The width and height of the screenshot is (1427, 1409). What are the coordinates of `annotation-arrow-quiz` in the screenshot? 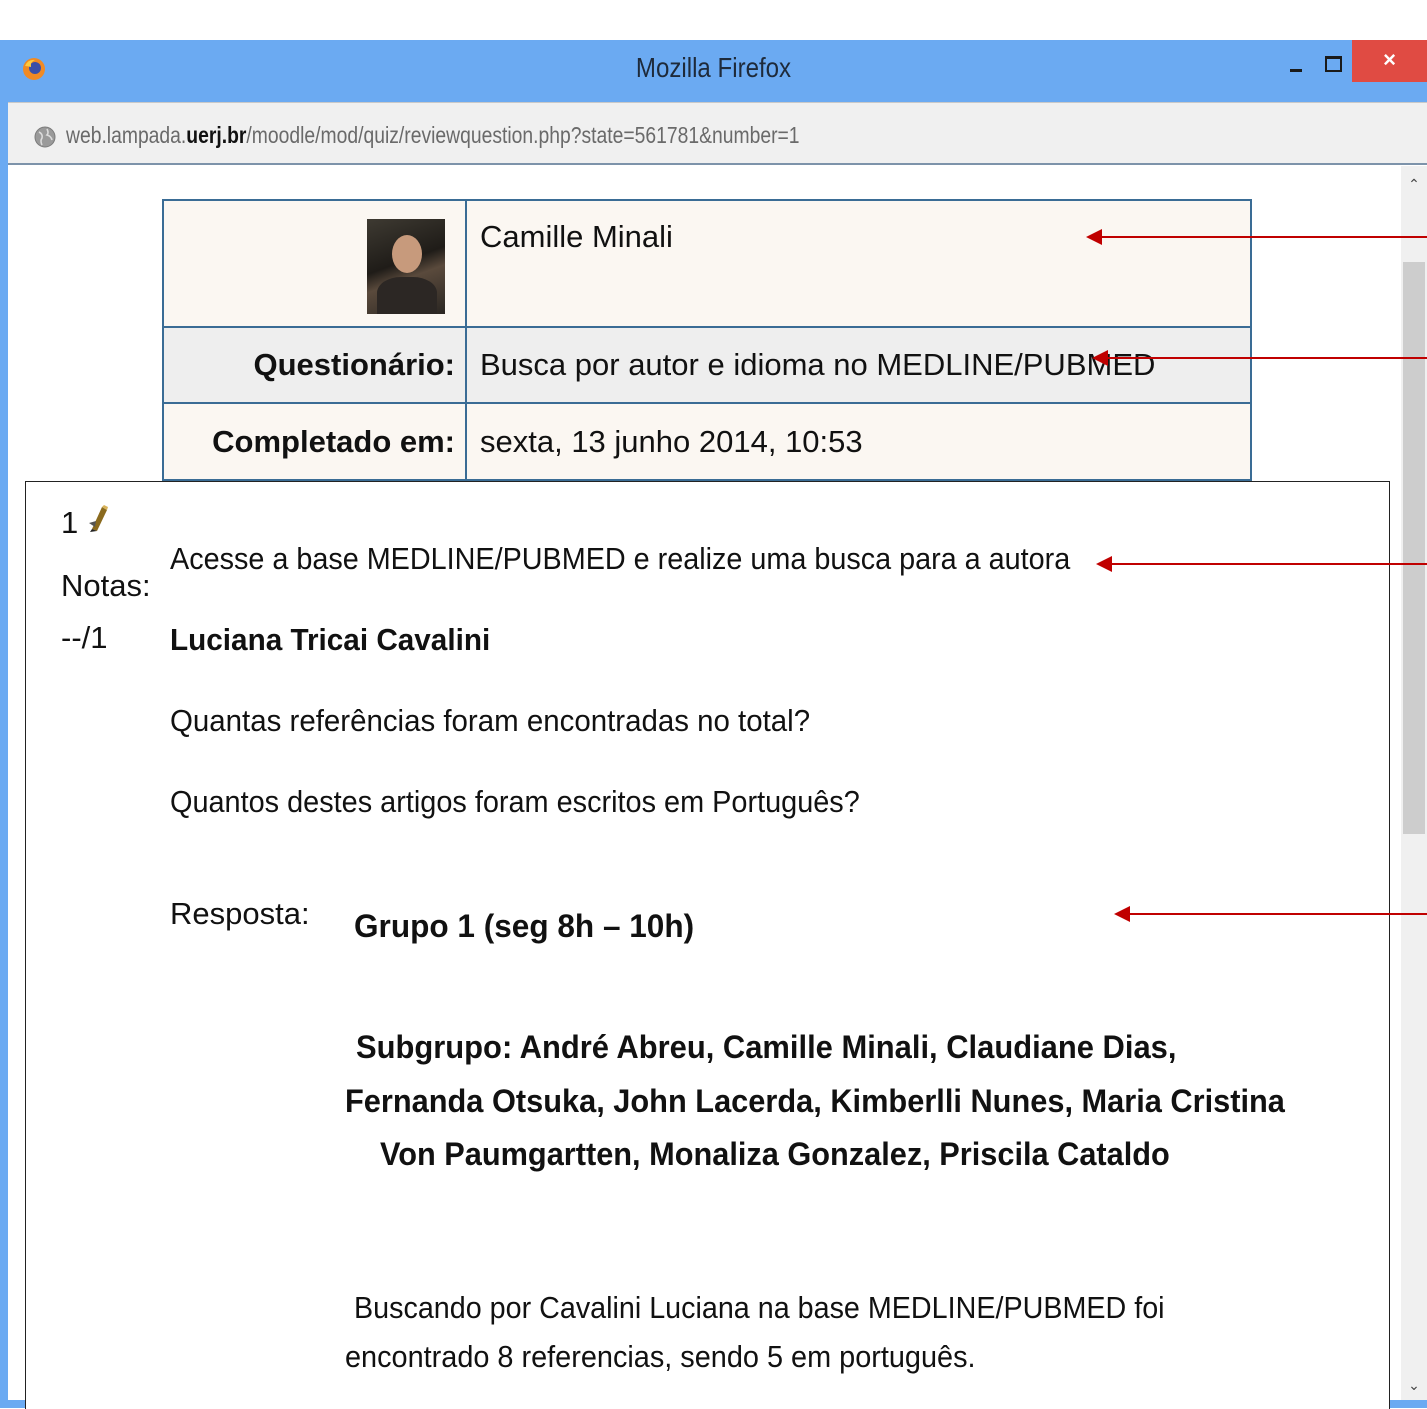 It's located at (1259, 358).